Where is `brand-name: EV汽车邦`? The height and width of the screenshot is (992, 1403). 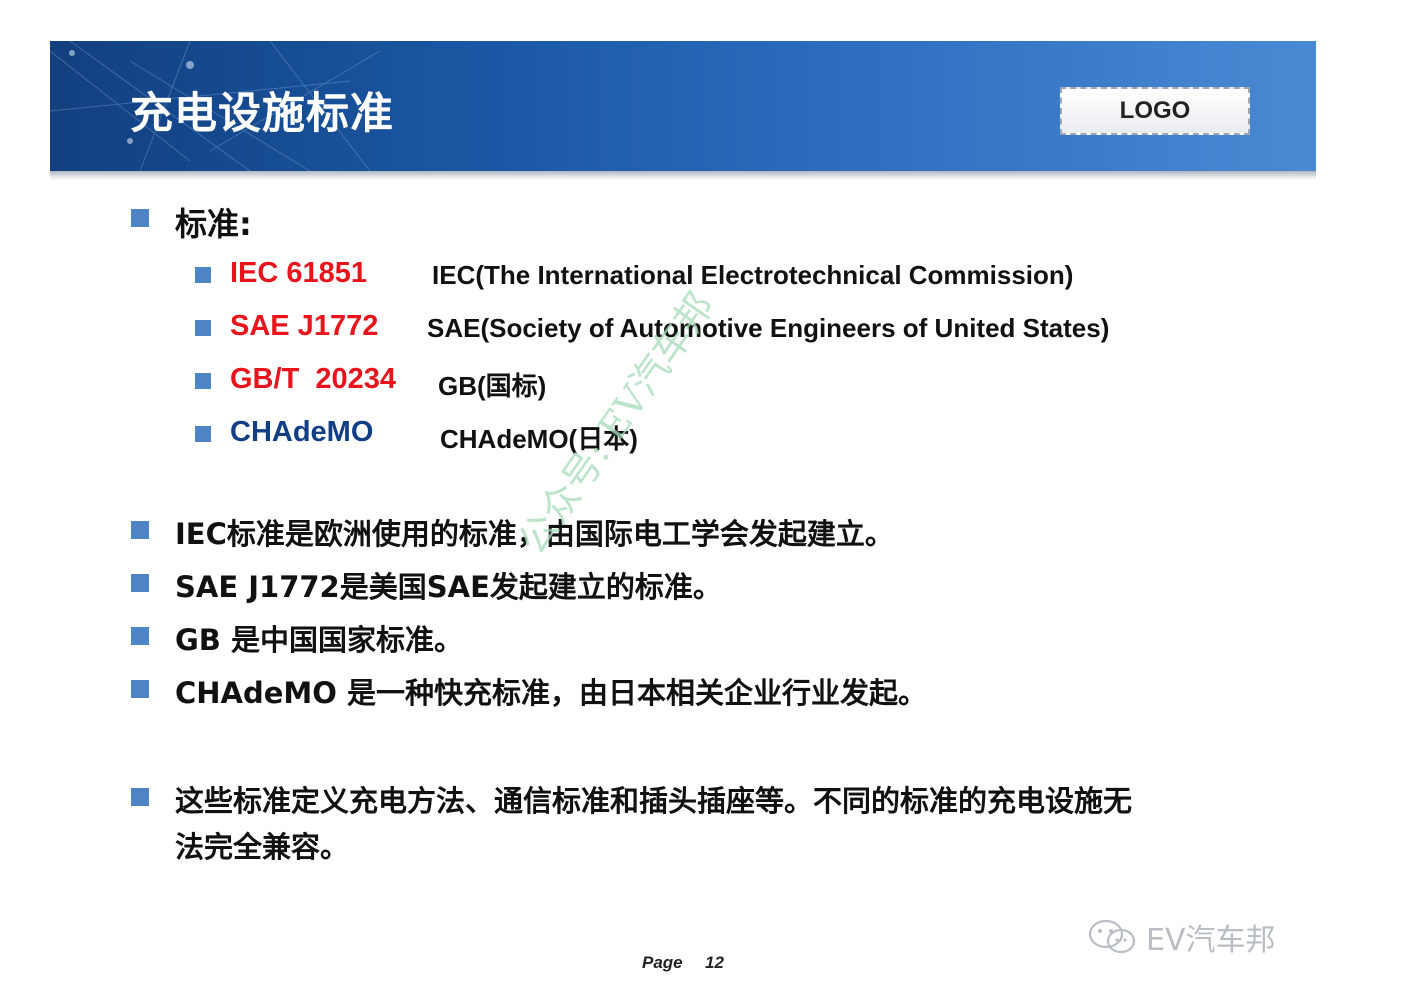 brand-name: EV汽车邦 is located at coordinates (1211, 940).